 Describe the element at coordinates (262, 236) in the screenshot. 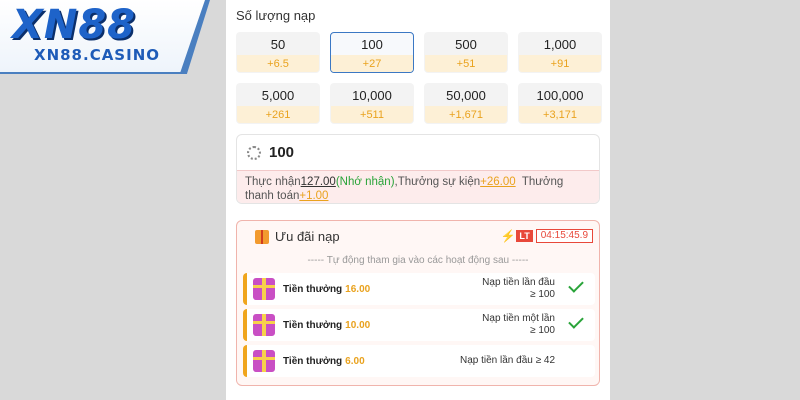

I see `gift-icon` at that location.